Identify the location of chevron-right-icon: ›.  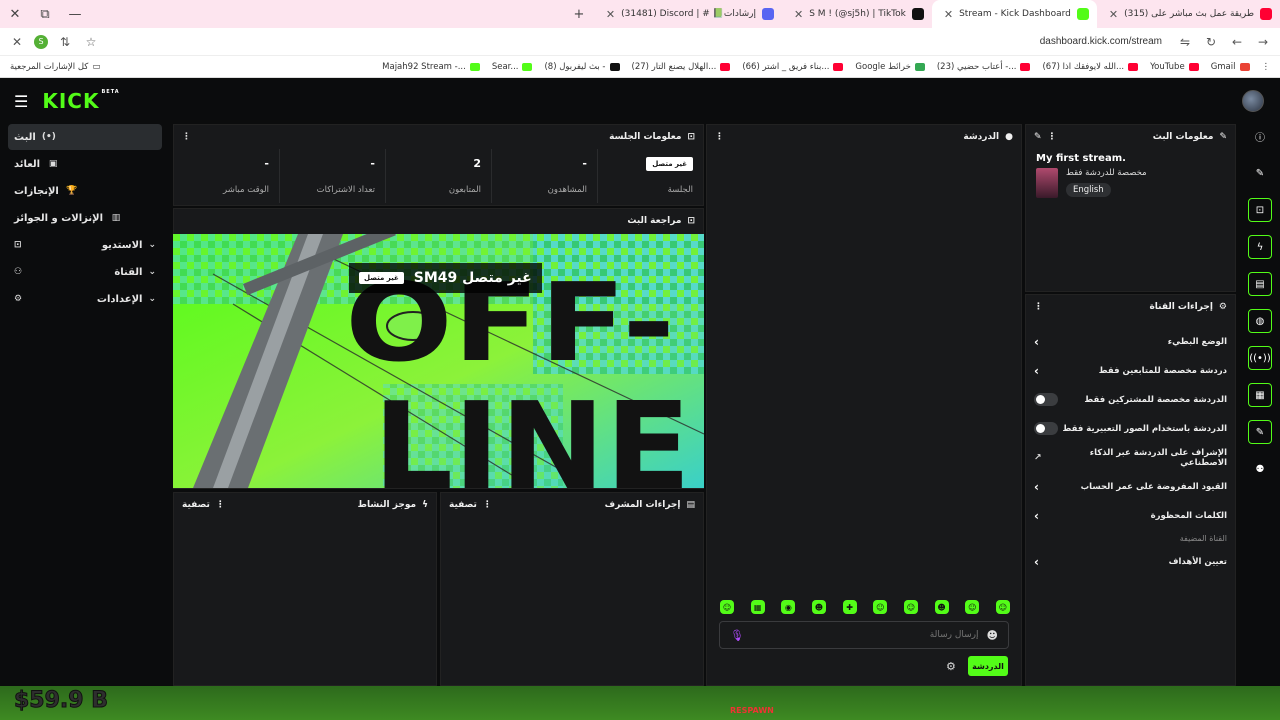
(1036, 515).